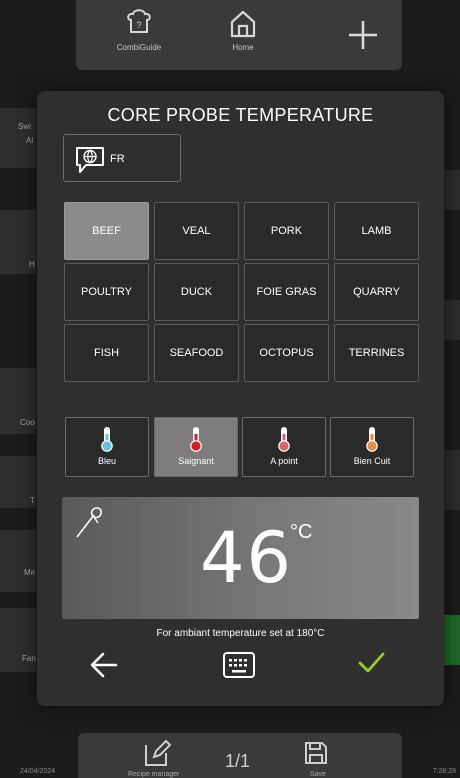  I want to click on check-icon, so click(371, 662).